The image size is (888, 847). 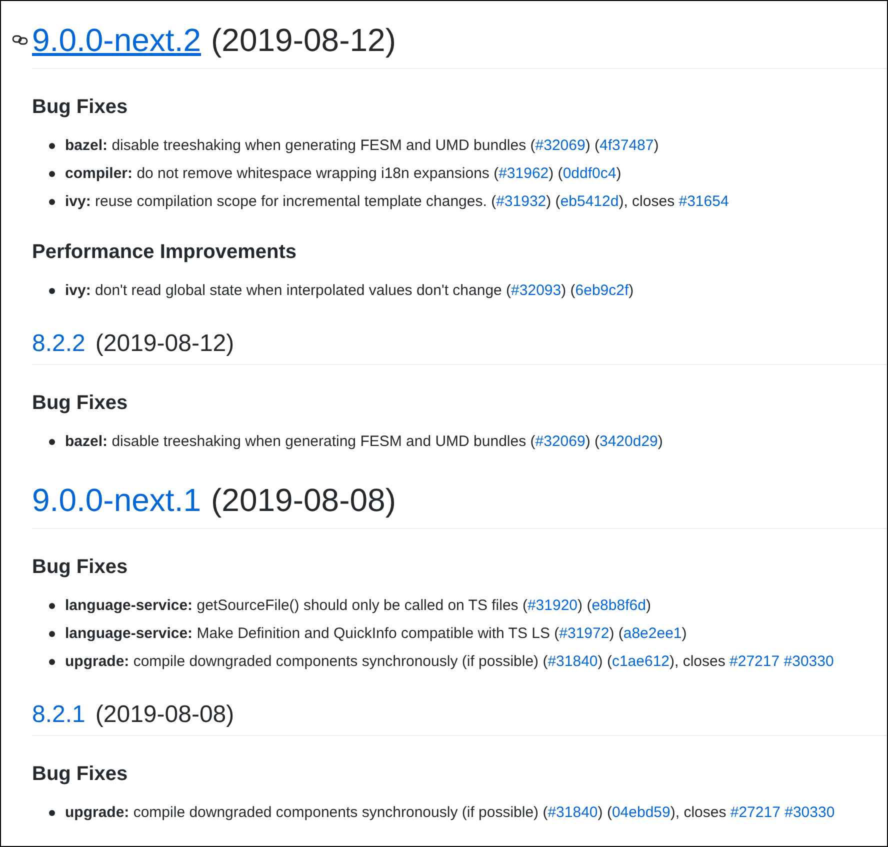 I want to click on change-item: language-service: Make Definition and QuickInfo compatible with TS LS (#31972) (a8e2ee1), so click(x=376, y=634).